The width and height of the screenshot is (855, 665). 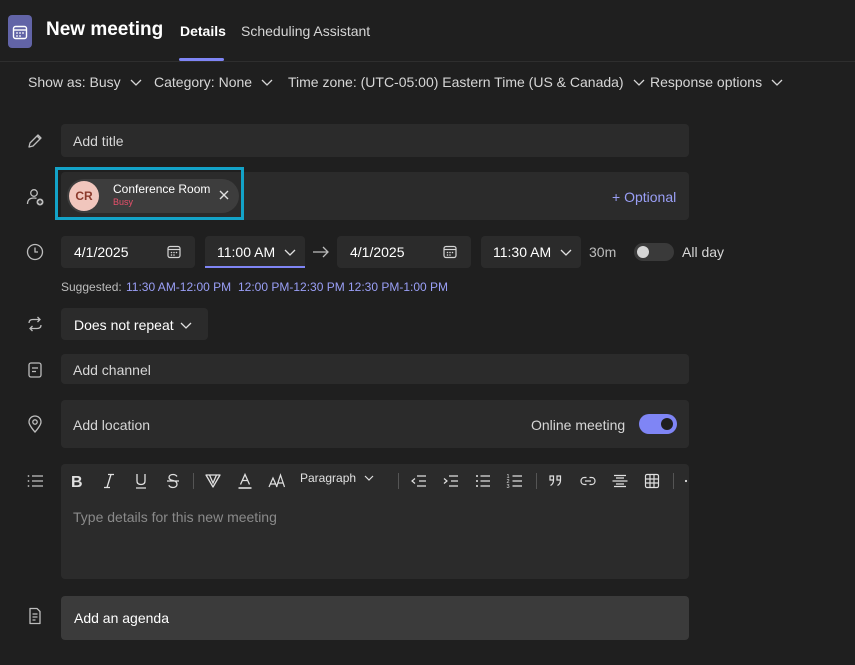 I want to click on tab-scheduling-assistant: Scheduling Assistant, so click(x=305, y=31).